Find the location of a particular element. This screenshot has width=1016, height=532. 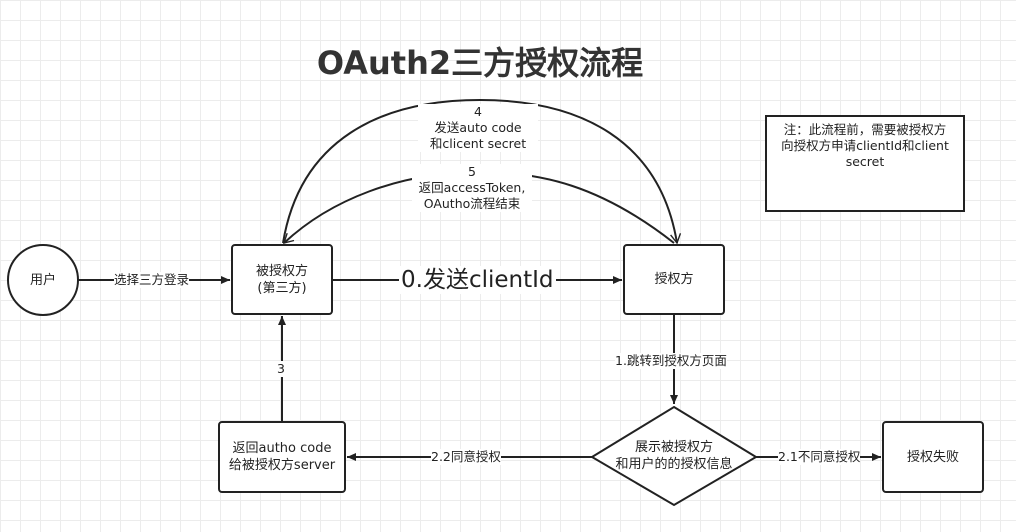

edge-label-step4: 4 发送auto code 和clicent secret is located at coordinates (478, 128).